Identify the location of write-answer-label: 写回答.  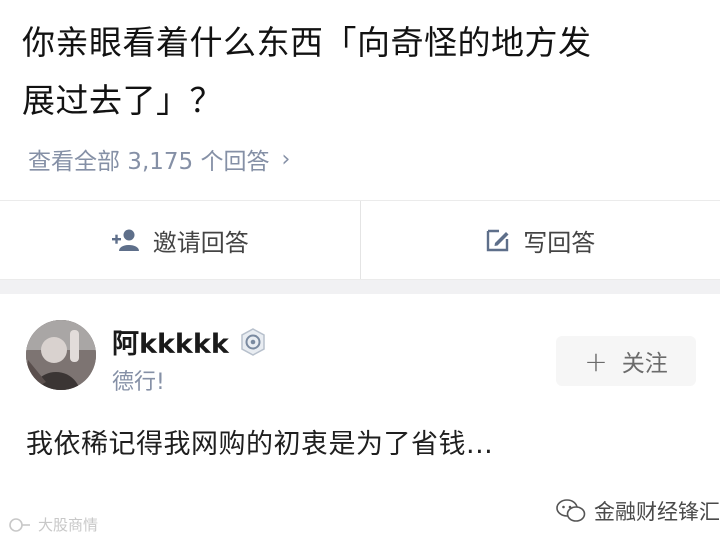
(559, 242).